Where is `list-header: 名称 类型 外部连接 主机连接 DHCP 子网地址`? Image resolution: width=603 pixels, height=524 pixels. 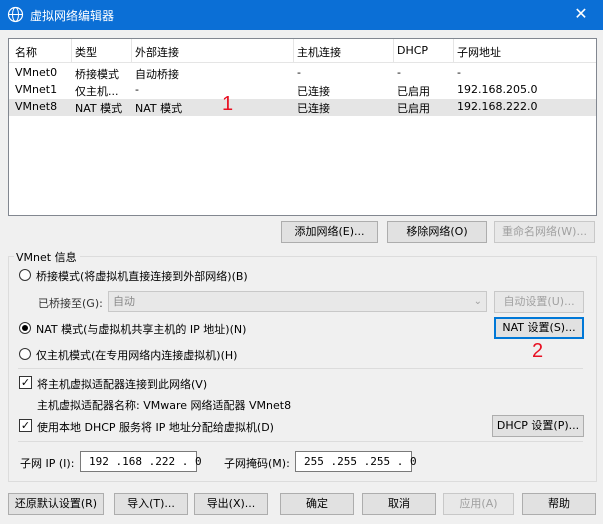
list-header: 名称 类型 外部连接 主机连接 DHCP 子网地址 is located at coordinates (302, 51).